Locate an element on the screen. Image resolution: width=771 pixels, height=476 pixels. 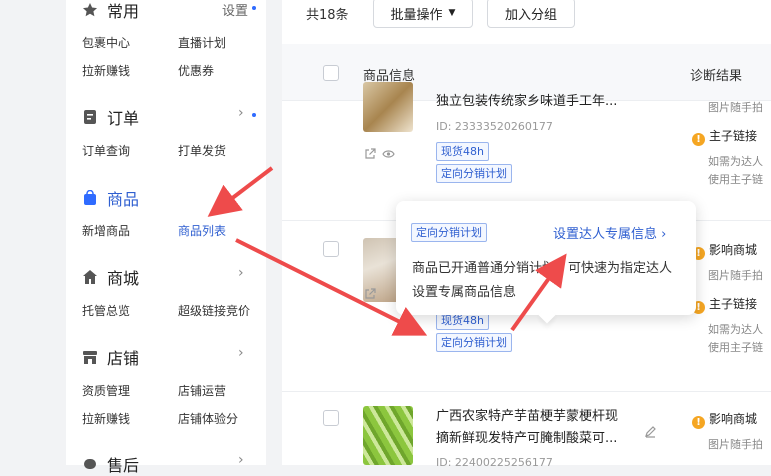
sidebar-group-title: 商城 is located at coordinates (123, 278).